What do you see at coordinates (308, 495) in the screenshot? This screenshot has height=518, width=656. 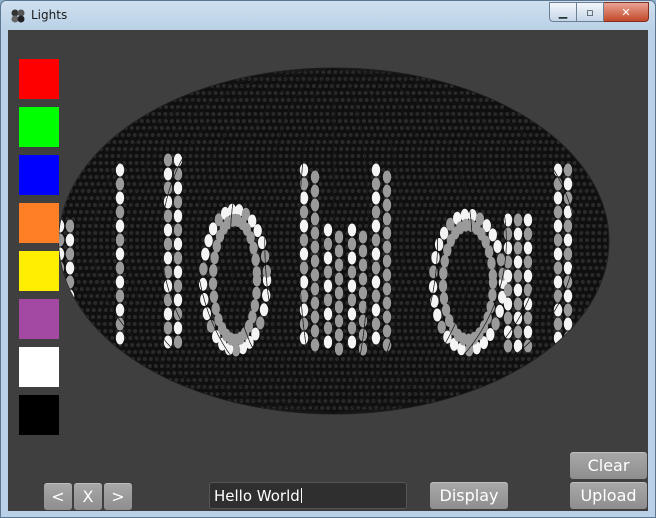 I see `message-input: Hello World` at bounding box center [308, 495].